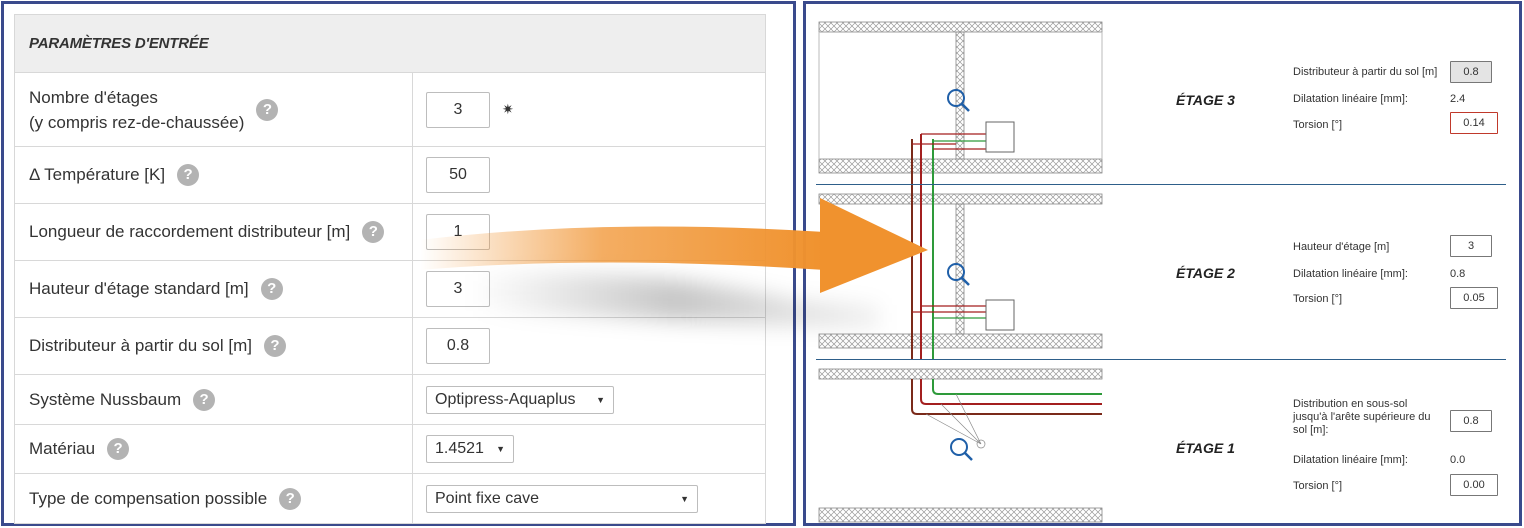  What do you see at coordinates (1474, 485) in the screenshot?
I see `torsion-field: 0.00` at bounding box center [1474, 485].